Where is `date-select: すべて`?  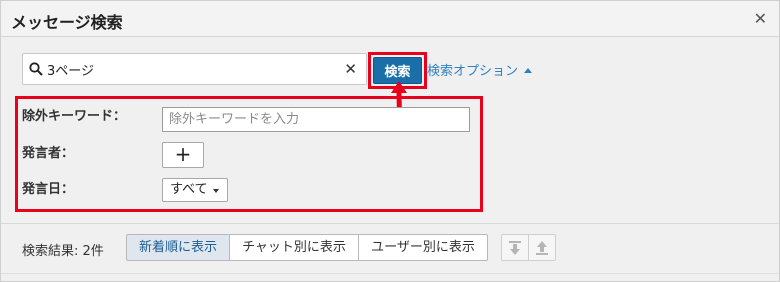
date-select: すべて is located at coordinates (195, 190).